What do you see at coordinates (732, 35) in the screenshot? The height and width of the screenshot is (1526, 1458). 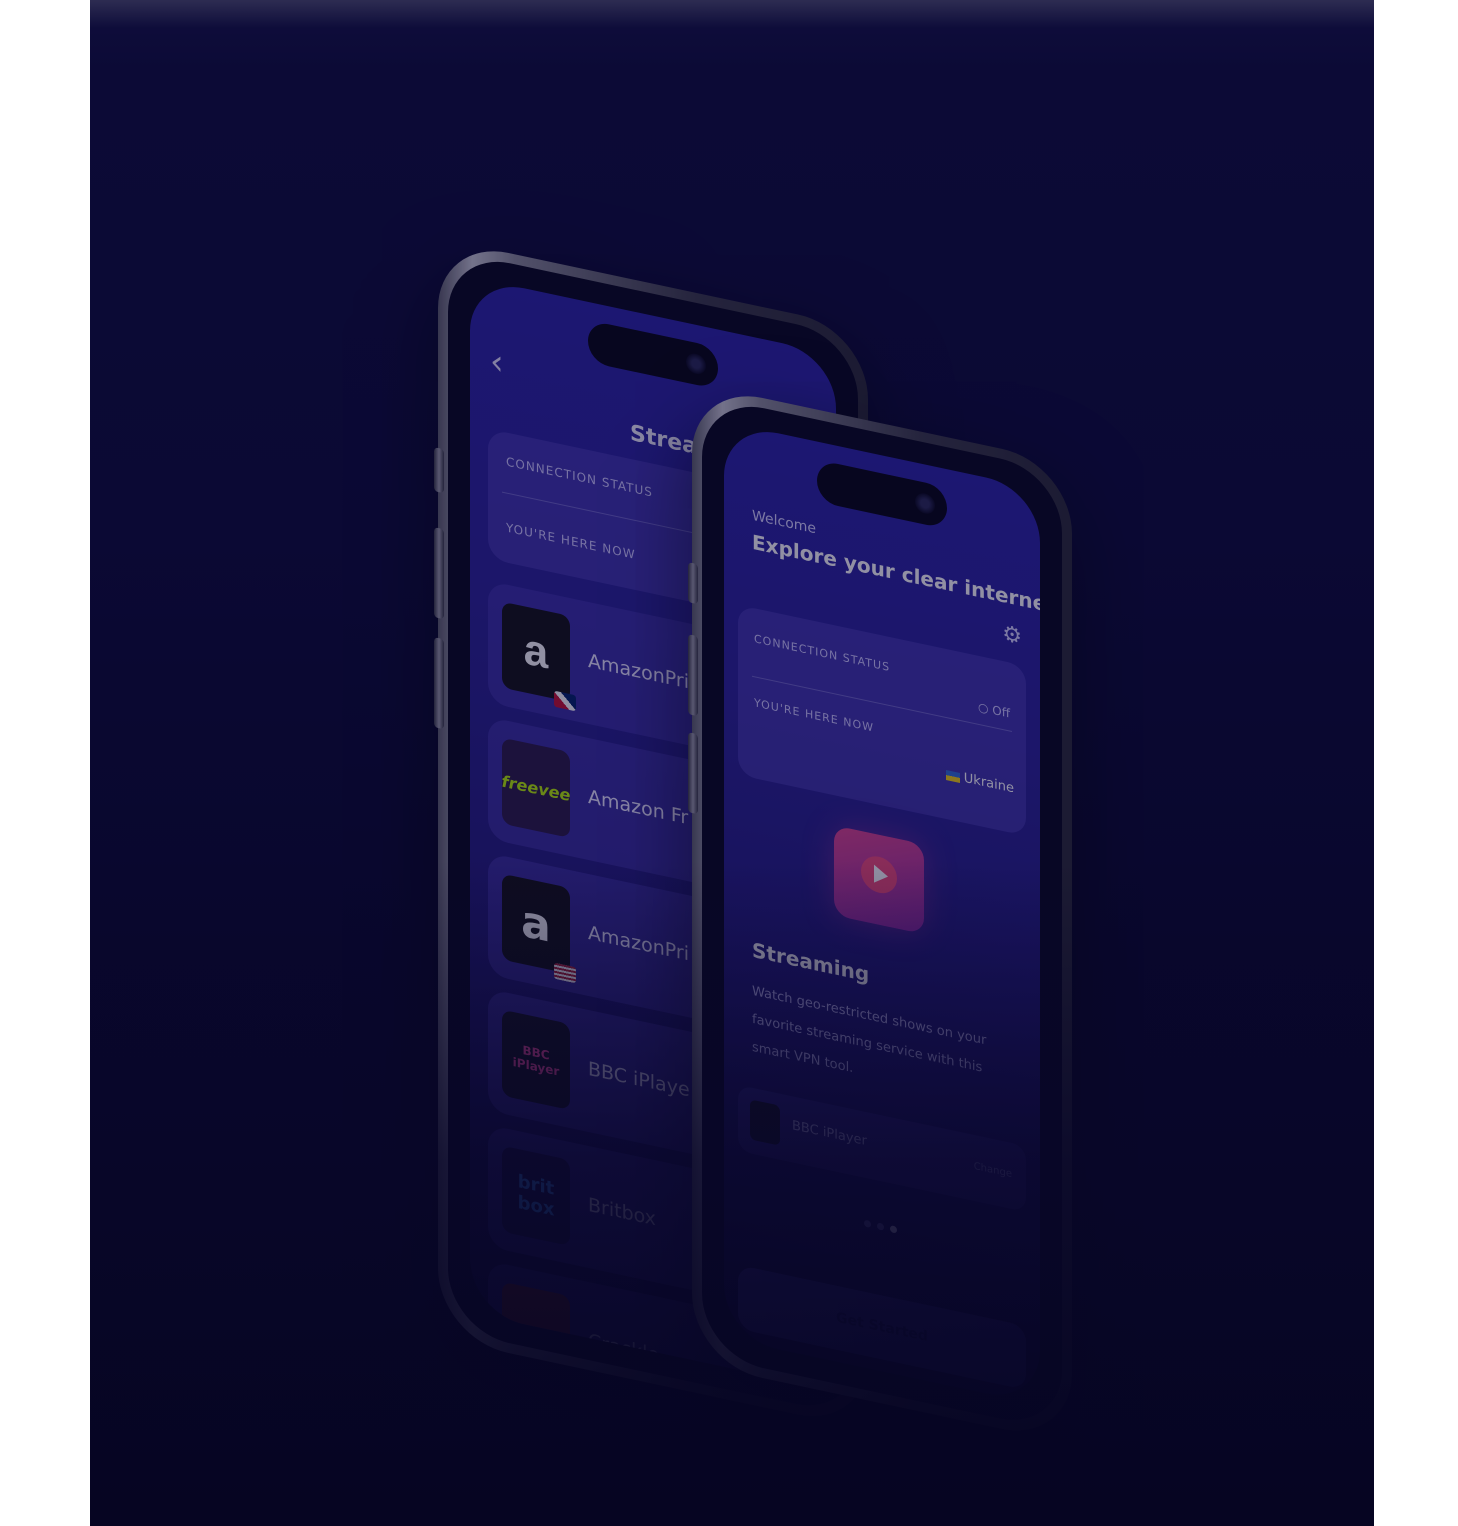 I see `top-noise` at bounding box center [732, 35].